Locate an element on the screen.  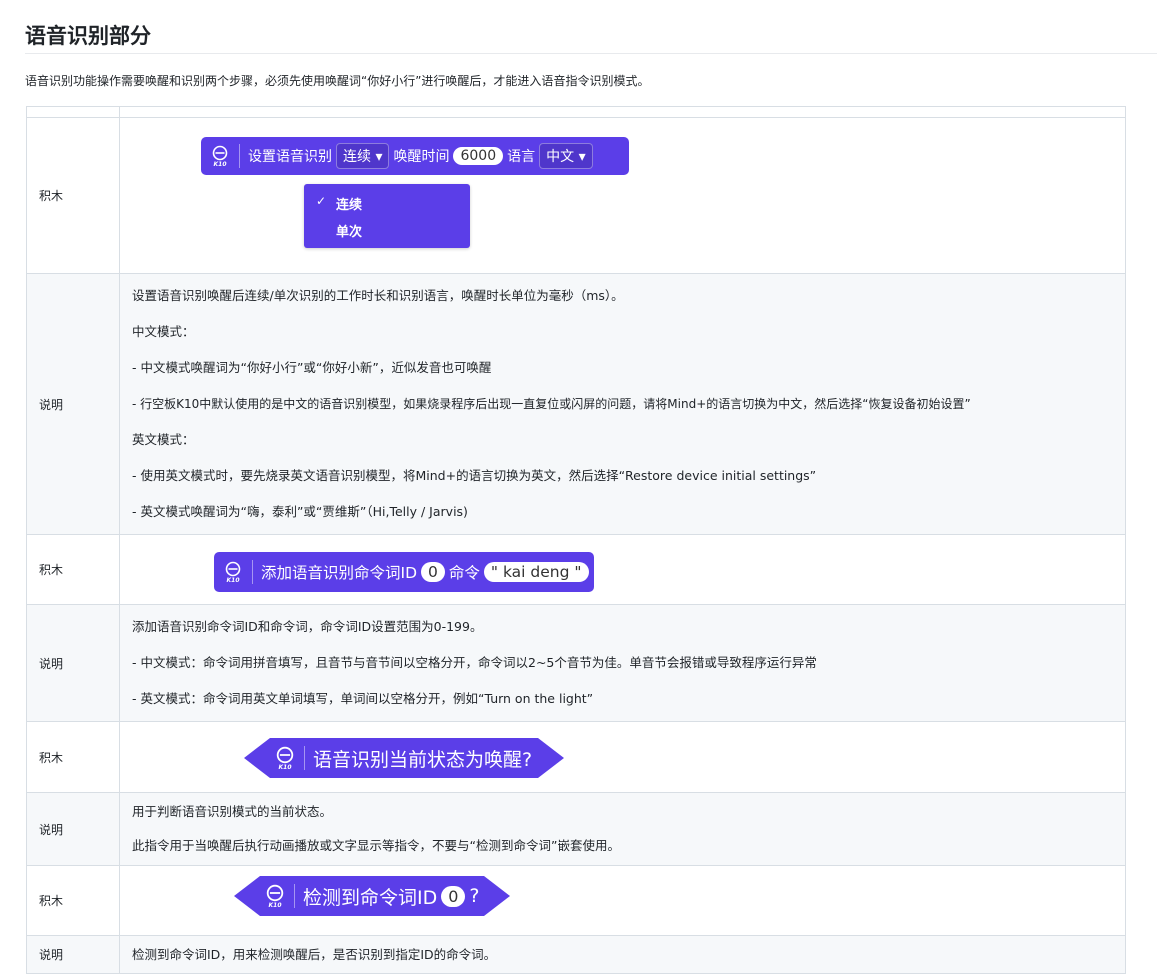
block-text: 检测到命令词ID is located at coordinates (370, 897).